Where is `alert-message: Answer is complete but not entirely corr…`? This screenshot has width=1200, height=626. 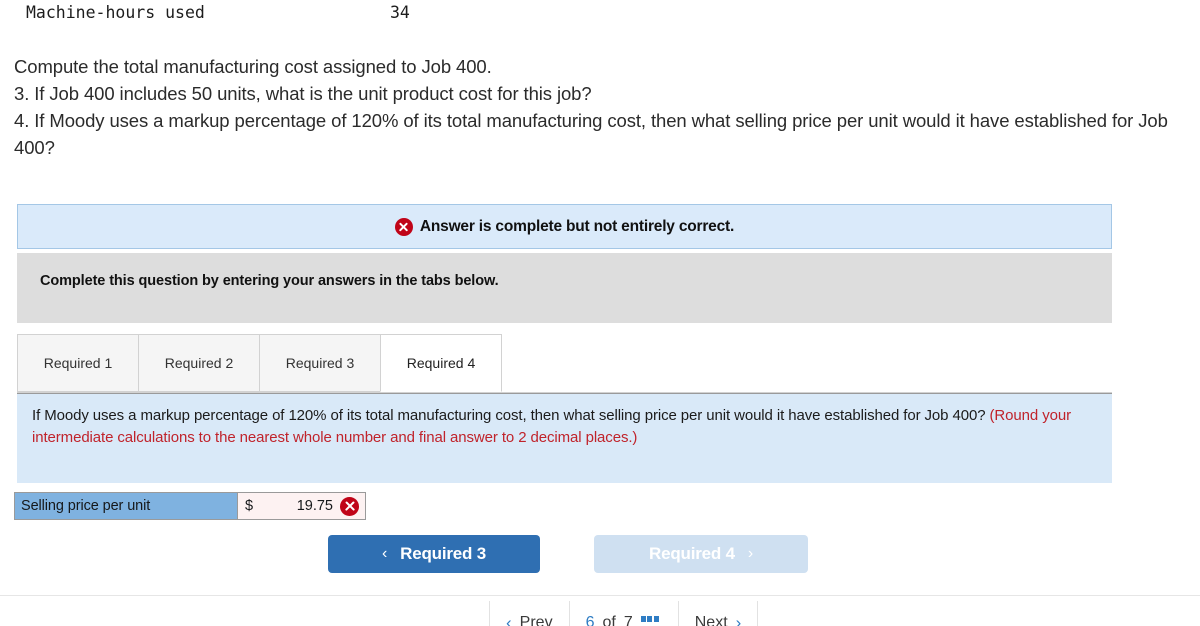 alert-message: Answer is complete but not entirely corr… is located at coordinates (577, 226).